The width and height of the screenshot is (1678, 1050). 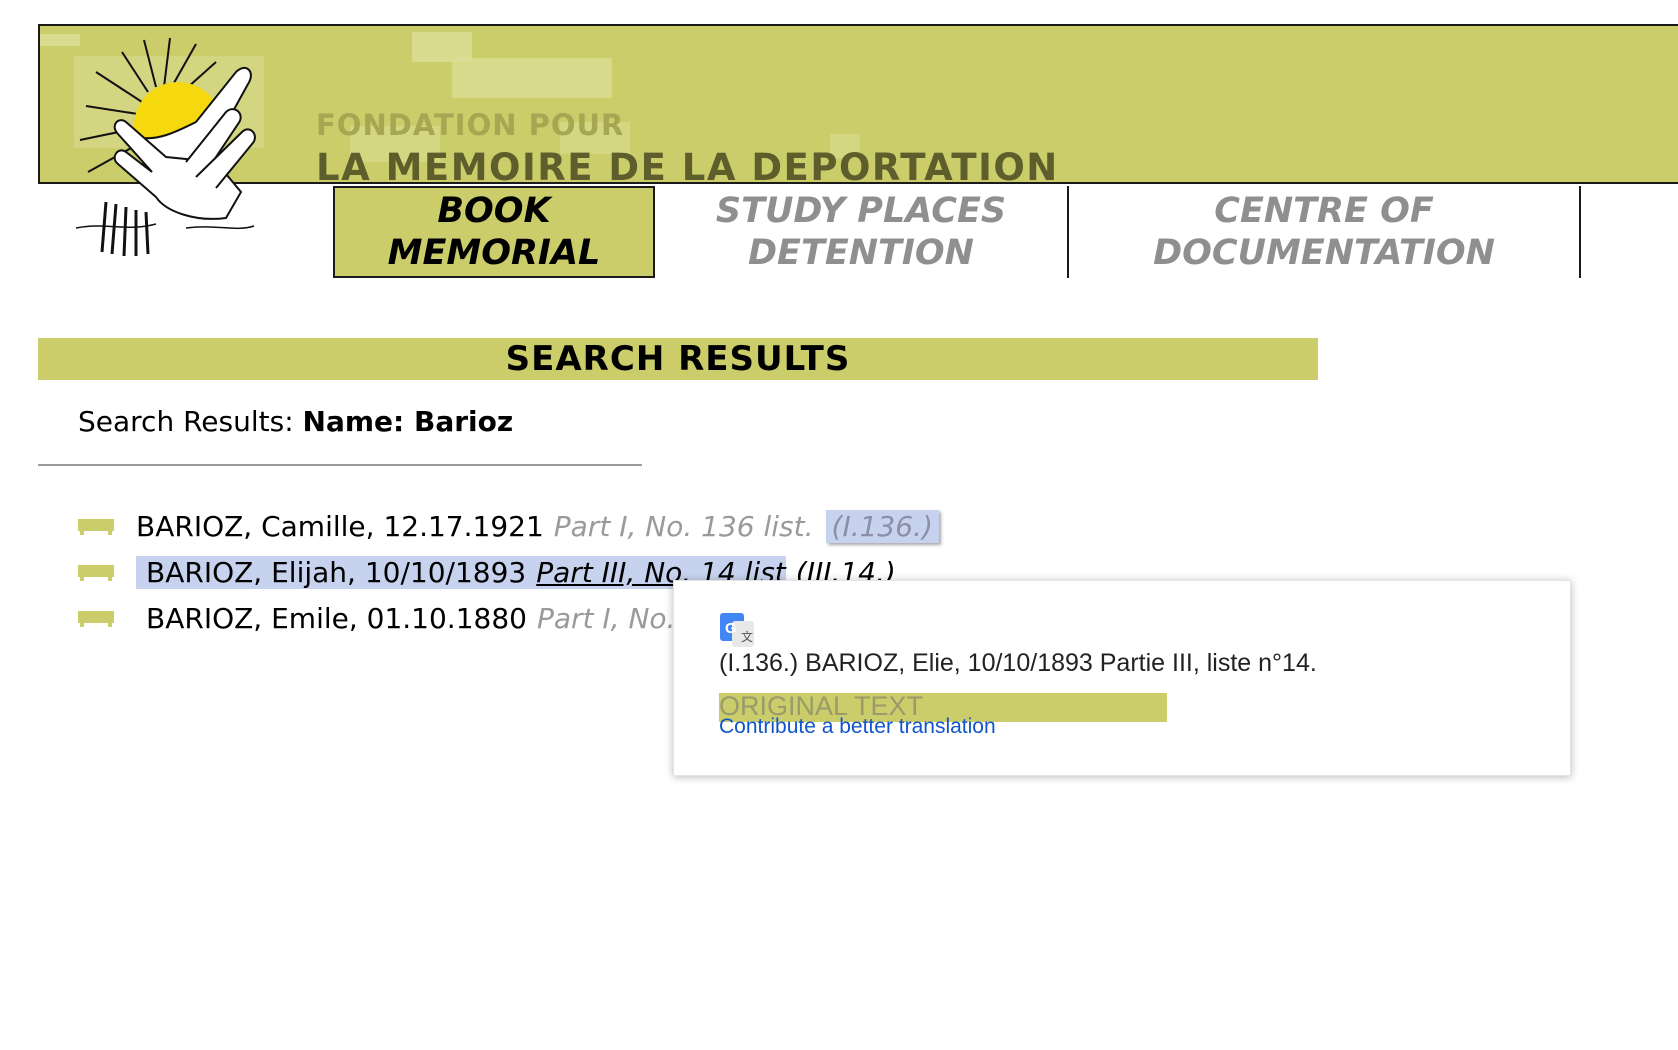 I want to click on banner-decoration, so click(x=532, y=78).